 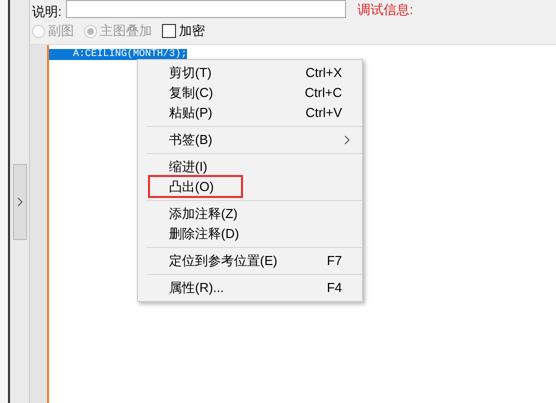 What do you see at coordinates (254, 261) in the screenshot?
I see `menu-item: 定位到参考位置(E) F7` at bounding box center [254, 261].